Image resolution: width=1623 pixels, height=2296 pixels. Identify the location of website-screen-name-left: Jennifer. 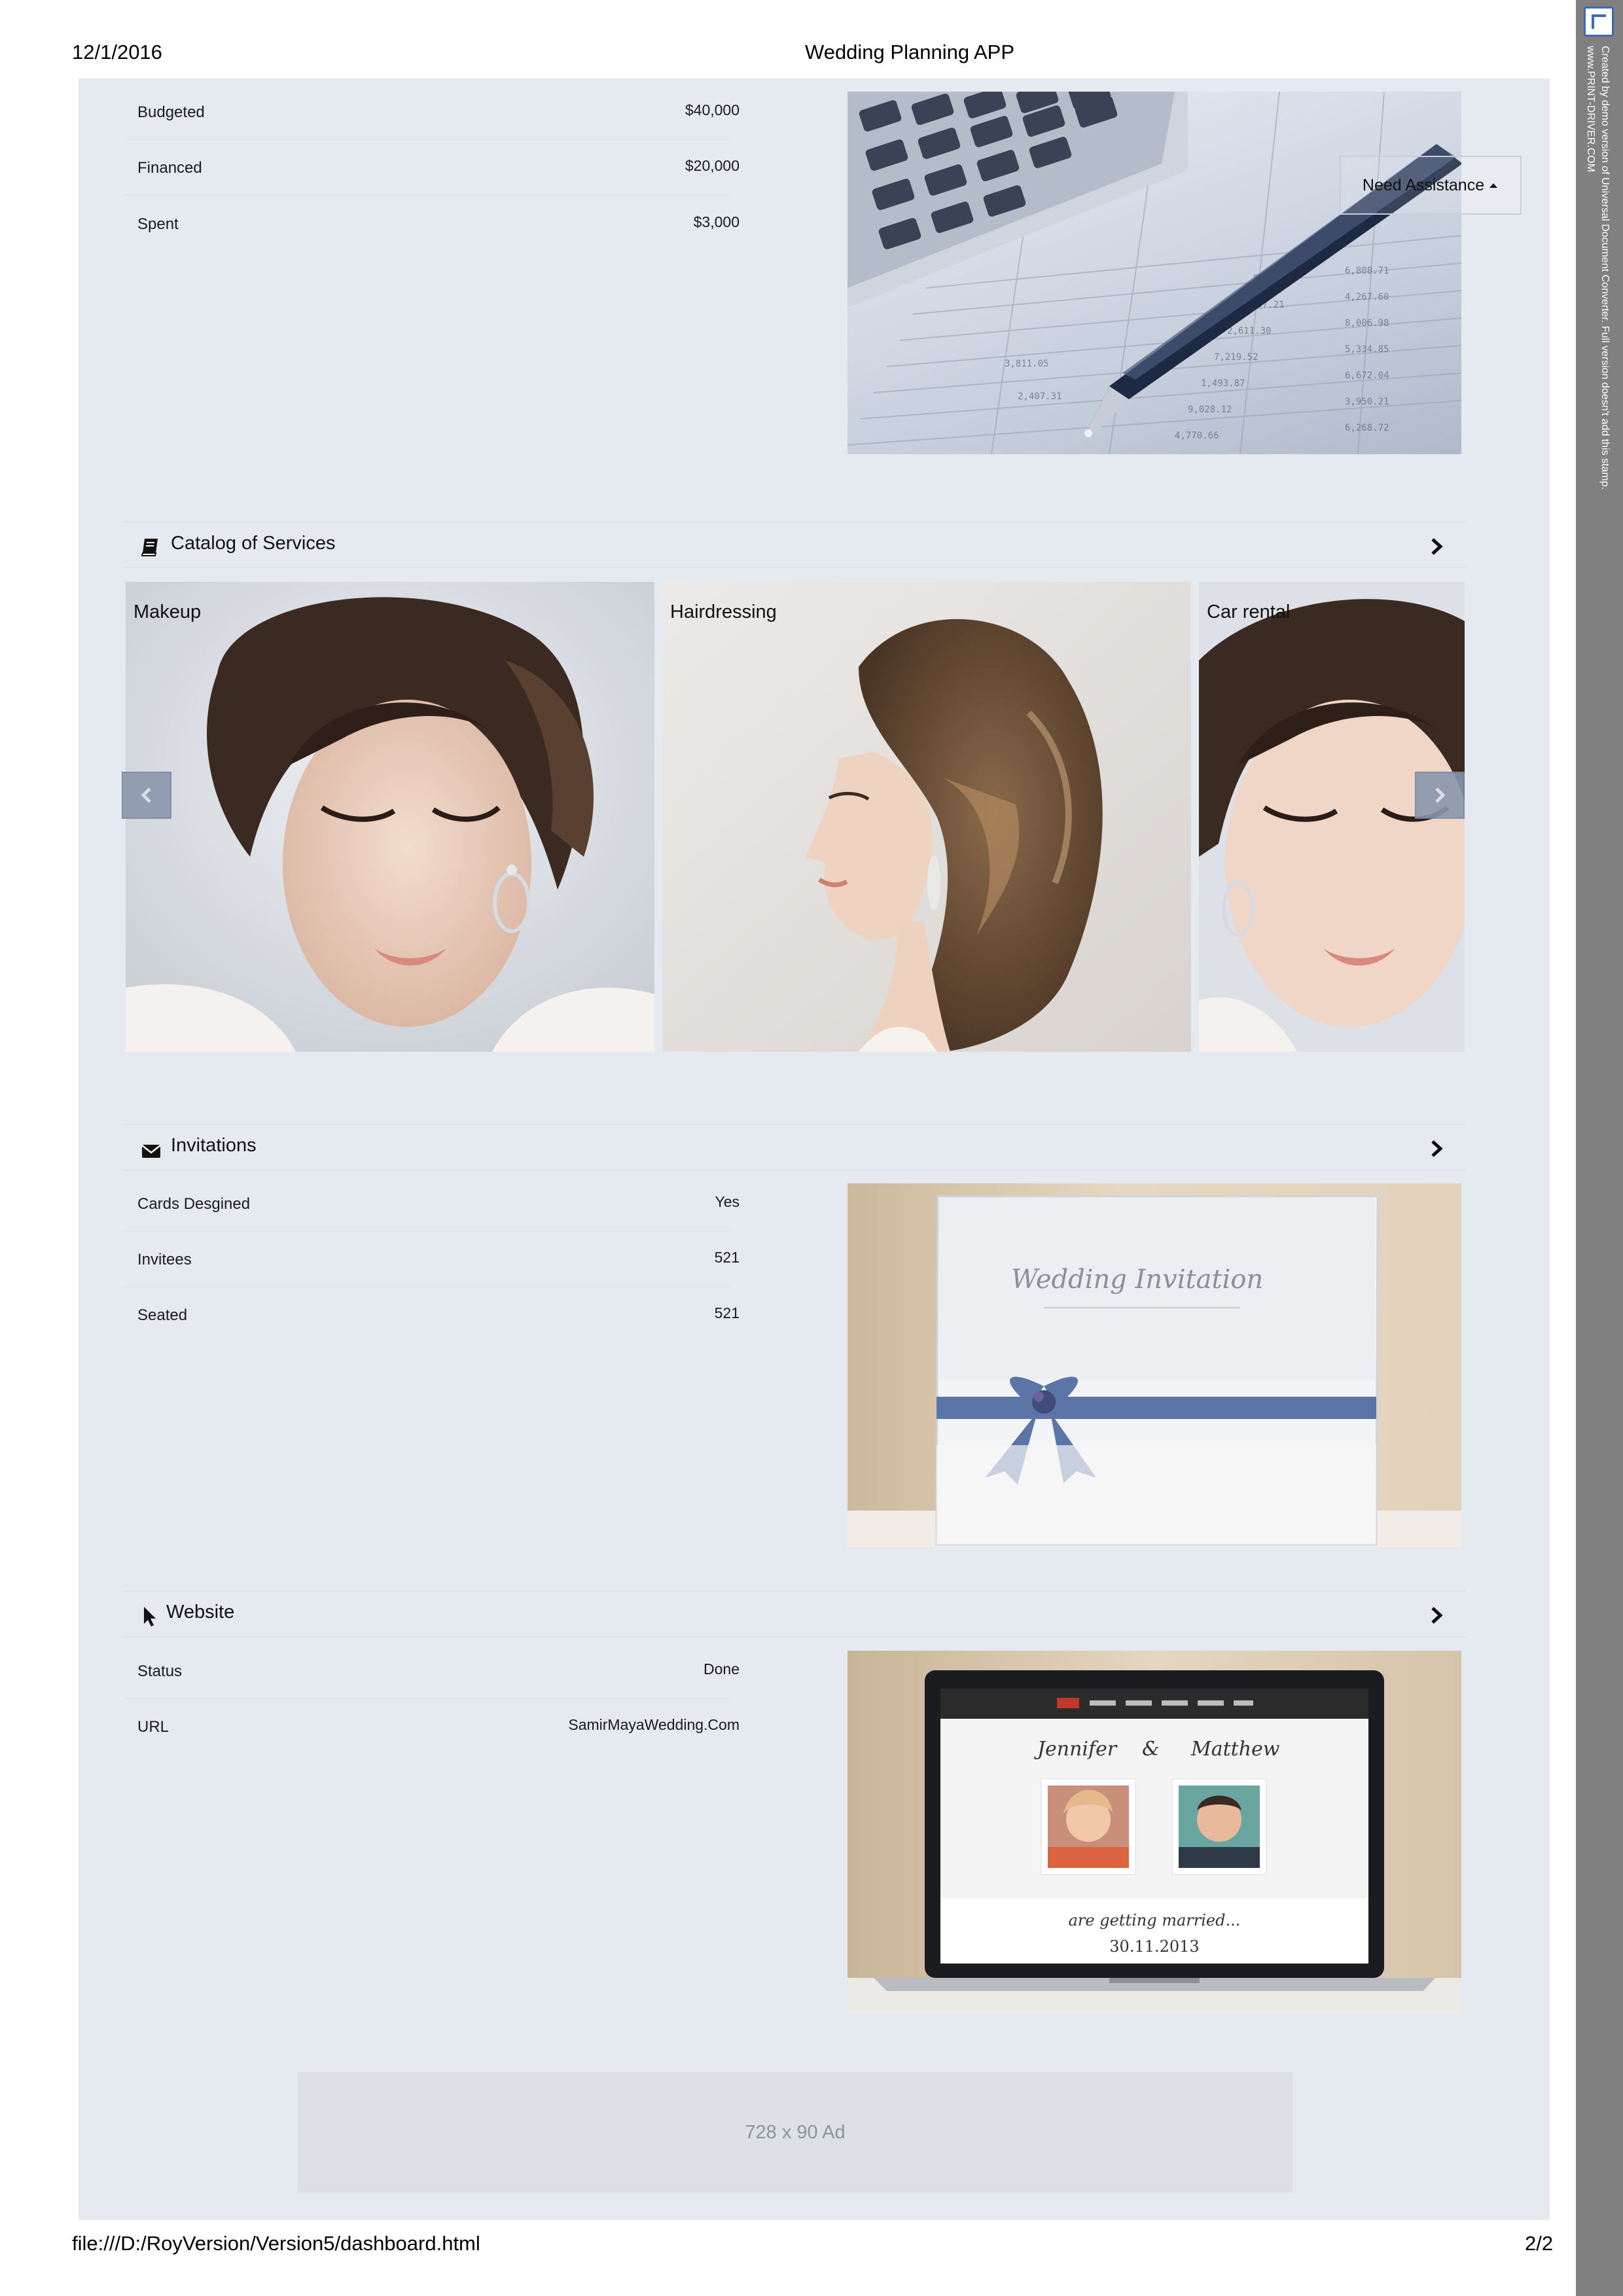
(1075, 1749).